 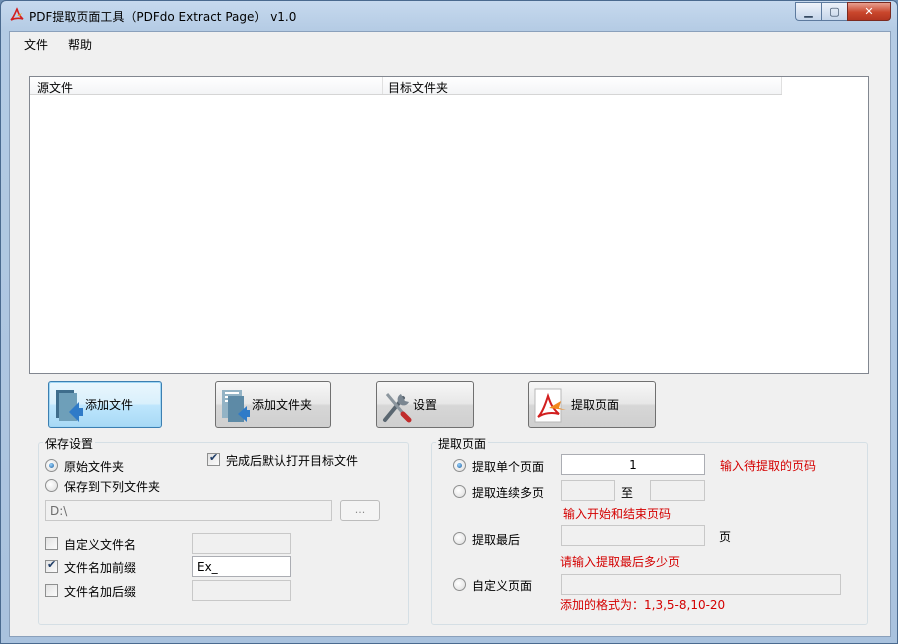 I want to click on menu-help: 帮助, so click(x=80, y=44).